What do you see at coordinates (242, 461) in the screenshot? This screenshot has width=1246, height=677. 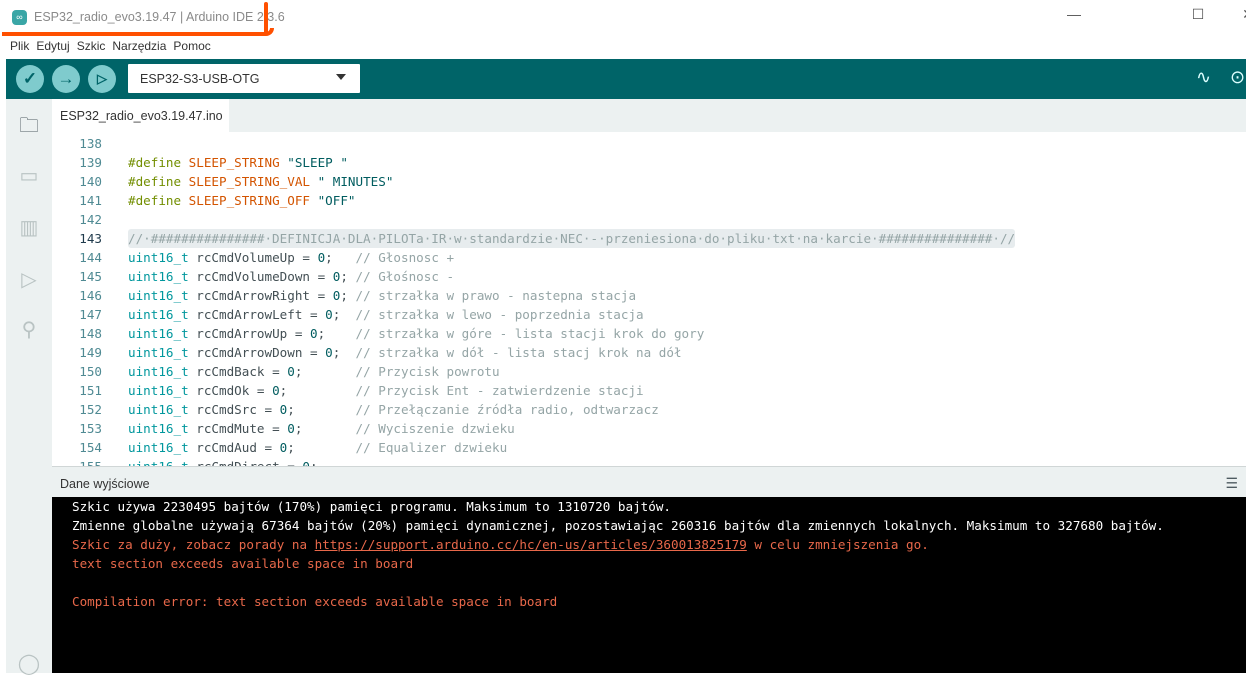 I see `code-text: uint16_t rcCmdDirect = 0;` at bounding box center [242, 461].